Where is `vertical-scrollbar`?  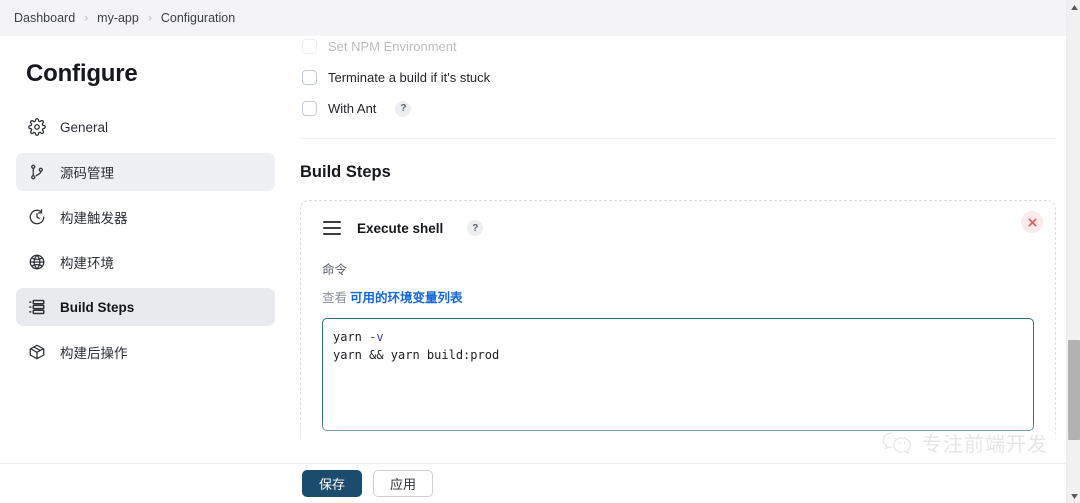
vertical-scrollbar is located at coordinates (1073, 251).